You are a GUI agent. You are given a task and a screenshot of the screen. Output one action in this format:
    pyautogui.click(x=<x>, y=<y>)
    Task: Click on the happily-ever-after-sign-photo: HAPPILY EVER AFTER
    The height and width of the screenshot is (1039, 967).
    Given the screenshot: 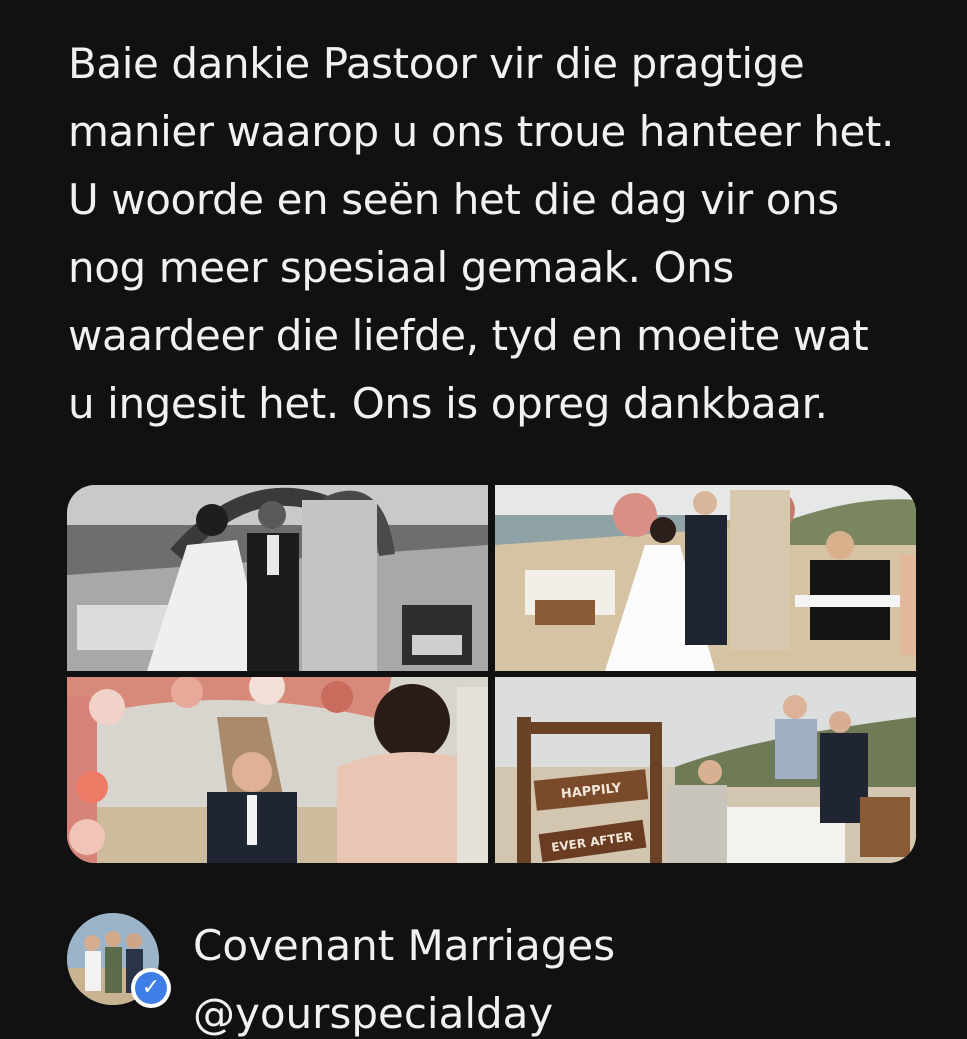 What is the action you would take?
    pyautogui.click(x=705, y=770)
    